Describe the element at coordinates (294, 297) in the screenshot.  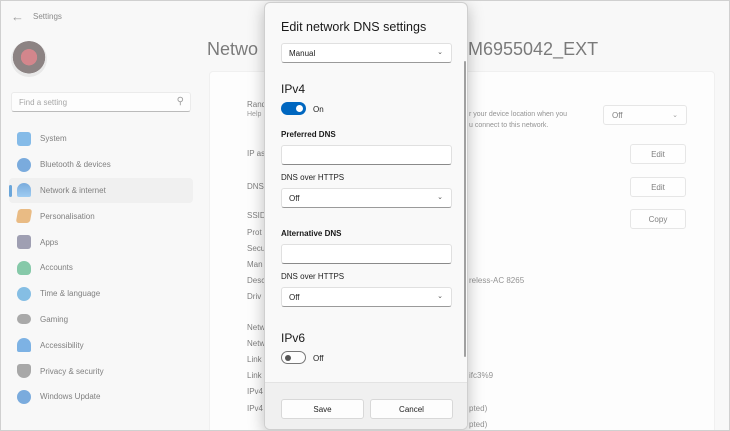
I see `alternative-doh-value: Off` at that location.